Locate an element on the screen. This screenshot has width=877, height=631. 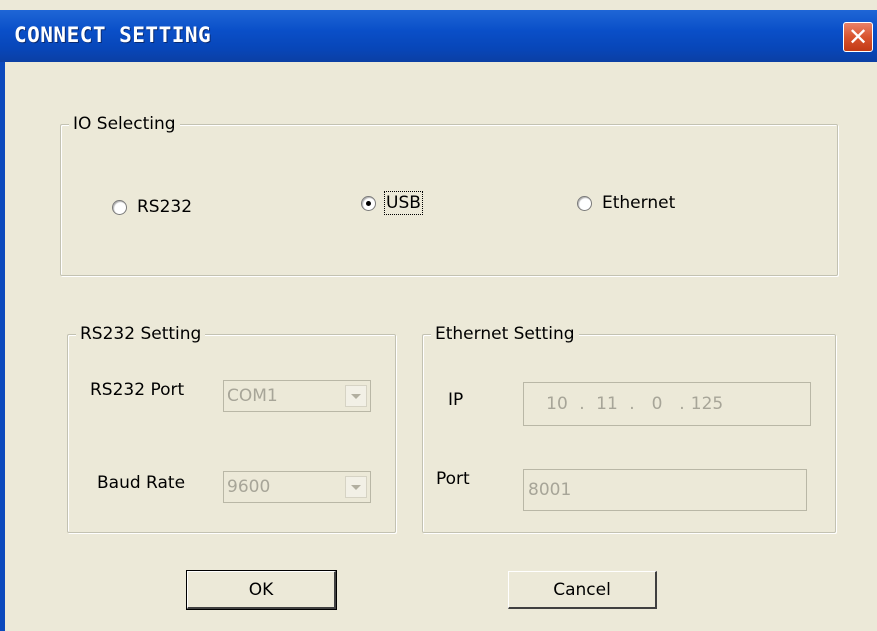
ip-address-field: 10 . 11 . 0 . 125 is located at coordinates (667, 404).